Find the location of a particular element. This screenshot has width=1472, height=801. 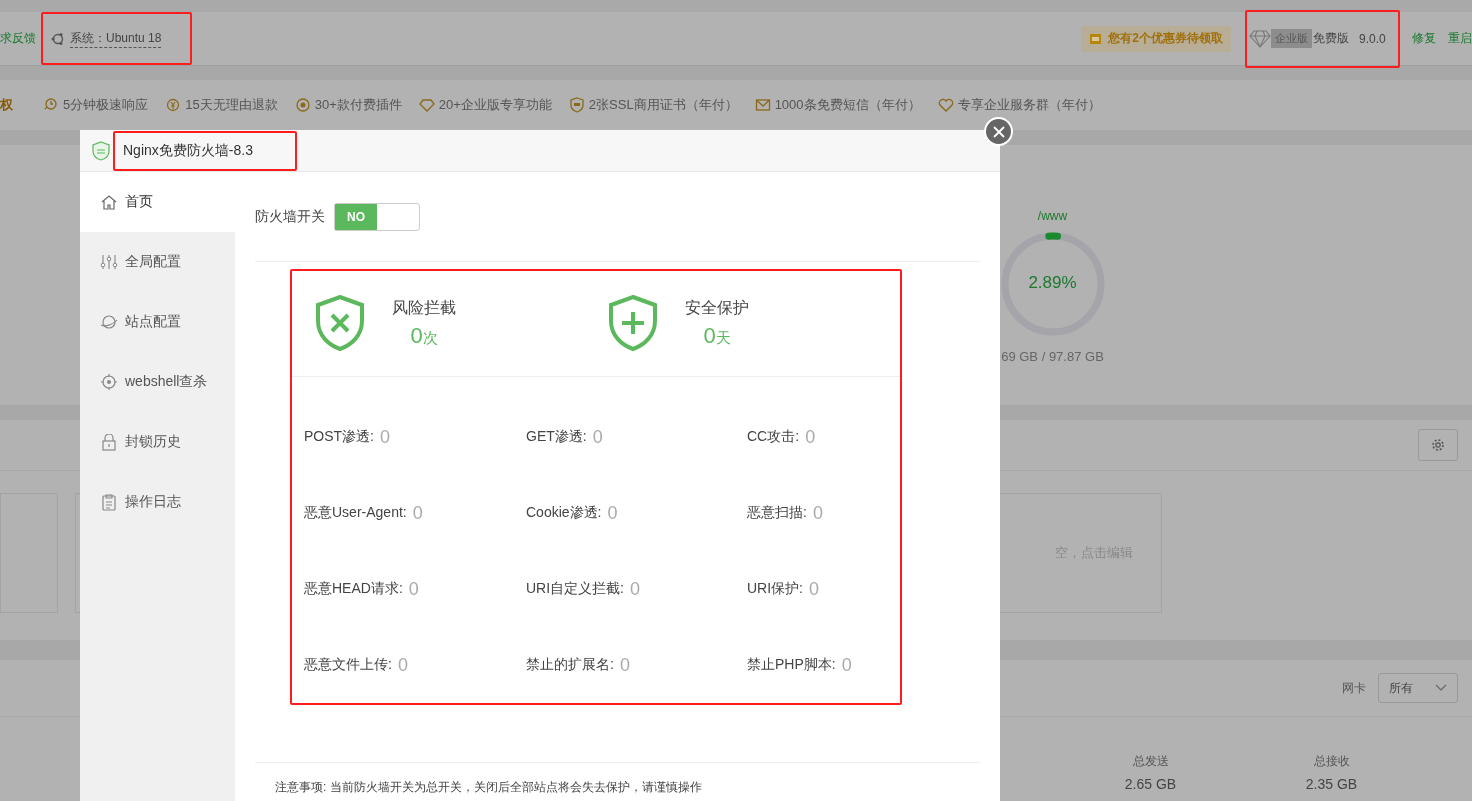

sidebar-item: 操作日志 is located at coordinates (157, 502).